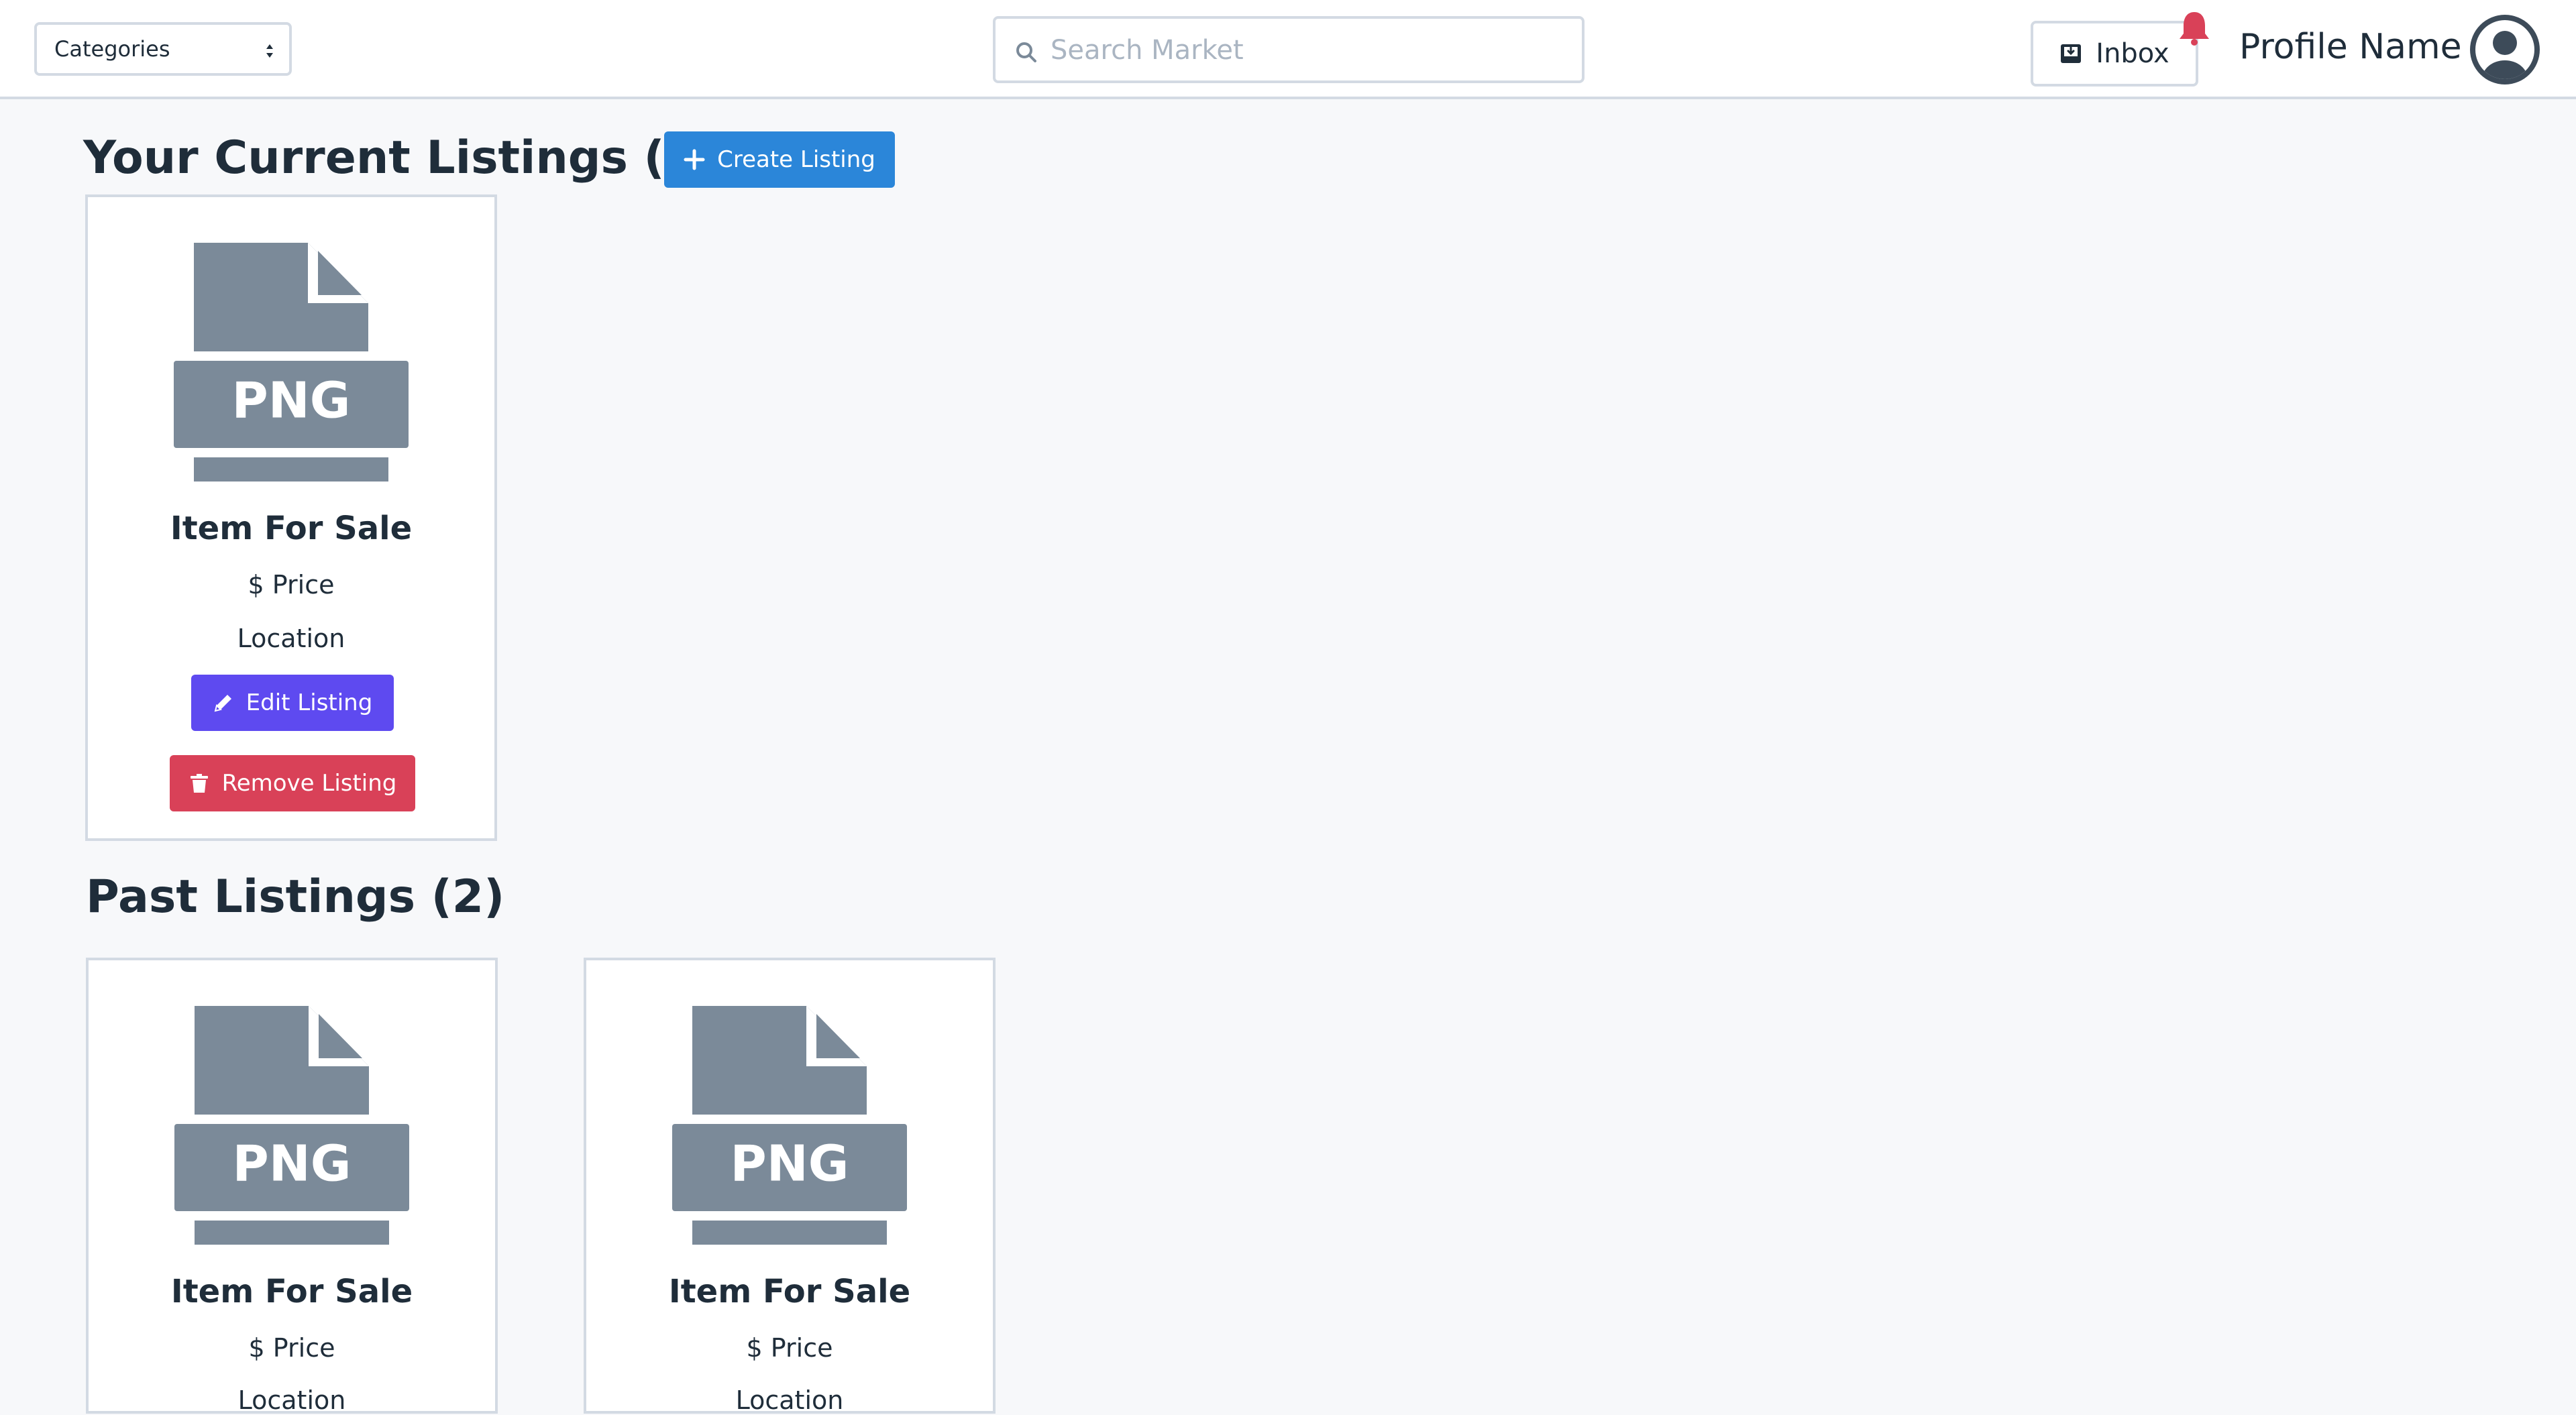  What do you see at coordinates (2132, 53) in the screenshot?
I see `inbox-label: Inbox` at bounding box center [2132, 53].